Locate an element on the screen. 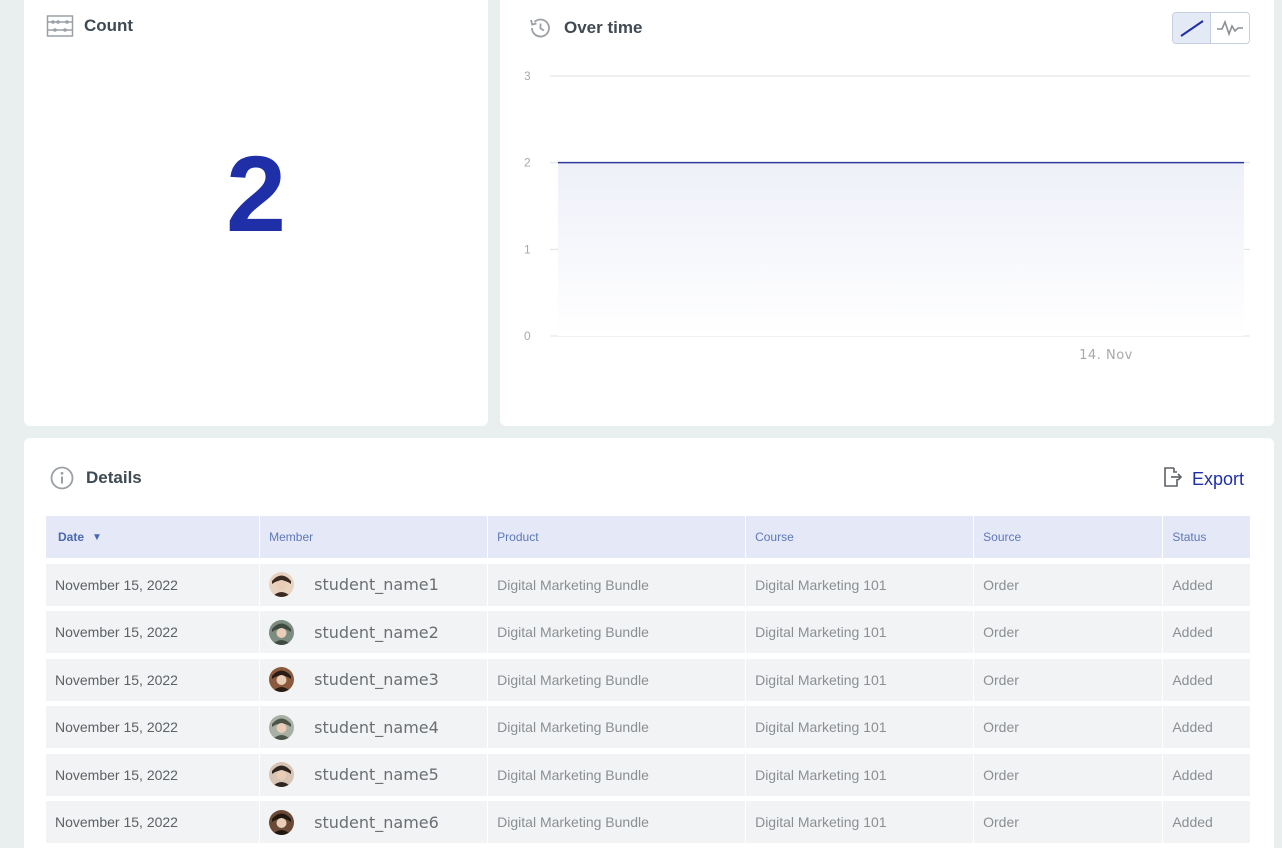 This screenshot has width=1282, height=848. cell-member: student_name6 is located at coordinates (373, 822).